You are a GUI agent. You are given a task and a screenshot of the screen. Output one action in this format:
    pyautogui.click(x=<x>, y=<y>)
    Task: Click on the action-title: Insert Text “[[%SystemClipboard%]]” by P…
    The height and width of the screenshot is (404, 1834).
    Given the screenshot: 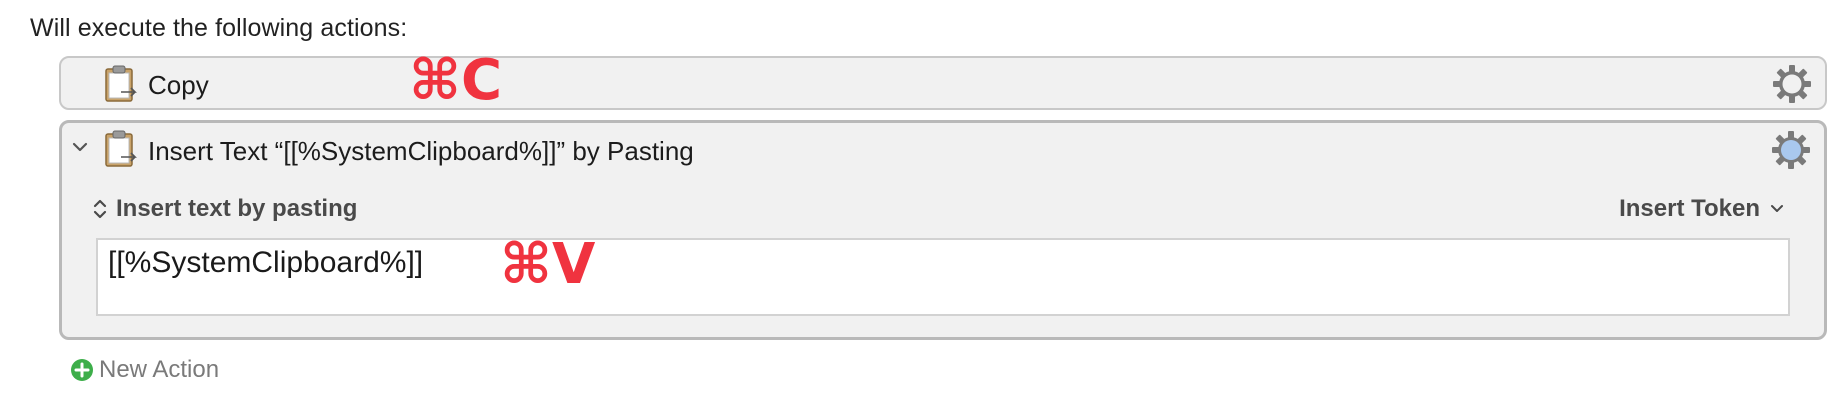 What is the action you would take?
    pyautogui.click(x=421, y=151)
    